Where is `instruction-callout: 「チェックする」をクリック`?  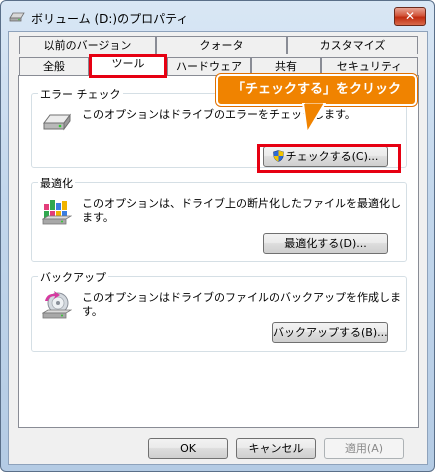 instruction-callout: 「チェックする」をクリック is located at coordinates (316, 90).